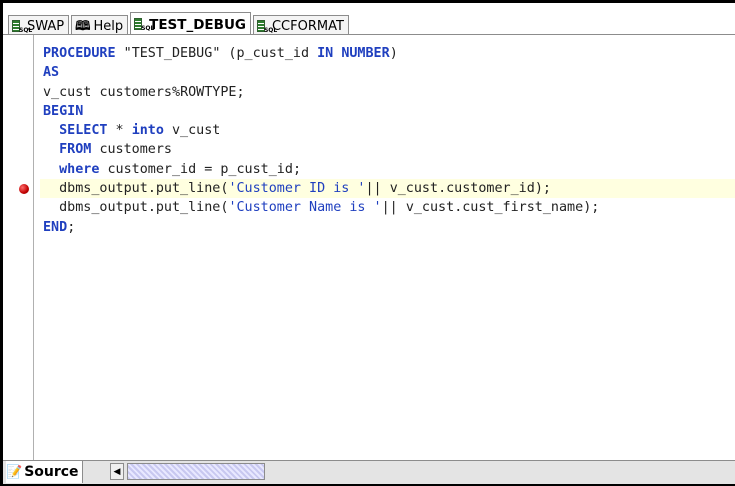 The height and width of the screenshot is (486, 735). I want to click on code-line: BEGIN, so click(389, 111).